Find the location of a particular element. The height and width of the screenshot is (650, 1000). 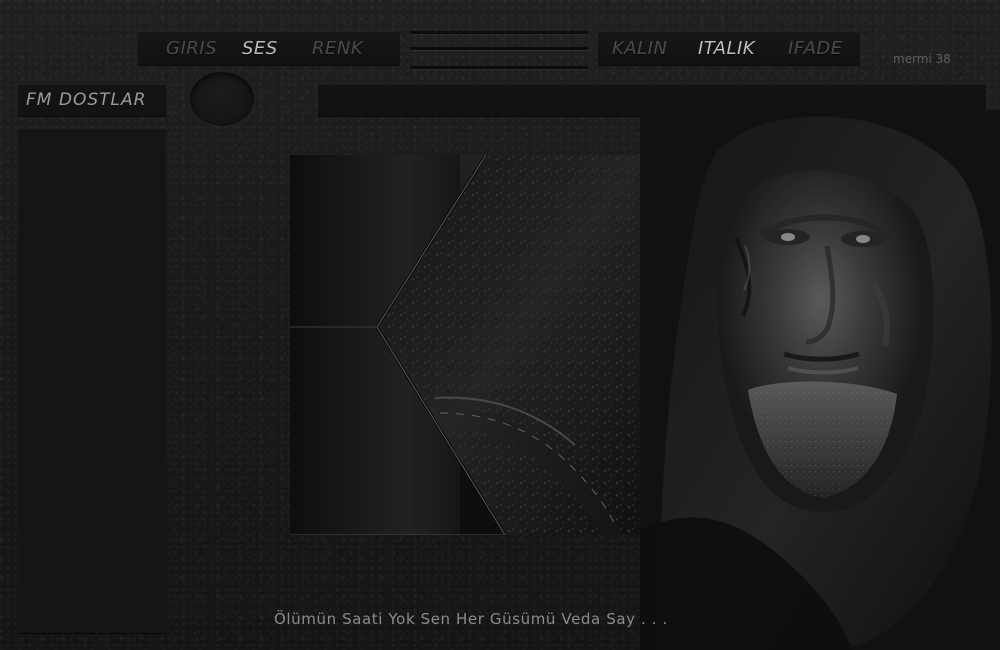

nav-renk: RENK is located at coordinates (337, 48).